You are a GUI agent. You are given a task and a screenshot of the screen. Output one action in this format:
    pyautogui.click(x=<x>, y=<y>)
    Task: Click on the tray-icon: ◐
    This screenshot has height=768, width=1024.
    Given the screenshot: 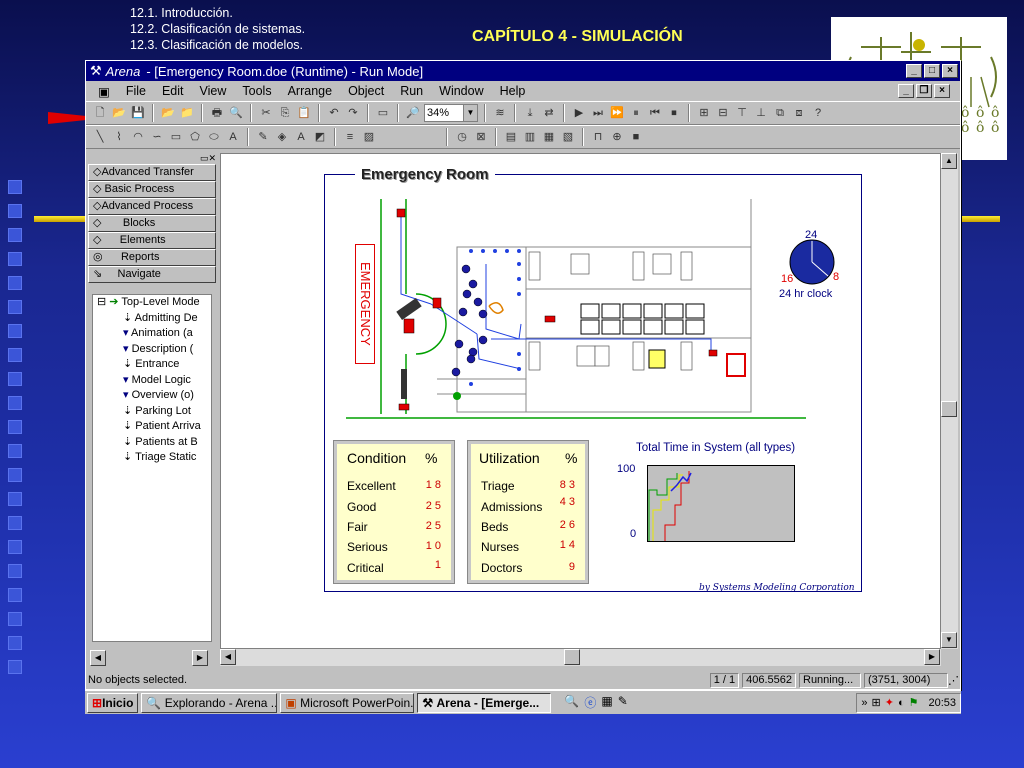 What is the action you would take?
    pyautogui.click(x=901, y=703)
    